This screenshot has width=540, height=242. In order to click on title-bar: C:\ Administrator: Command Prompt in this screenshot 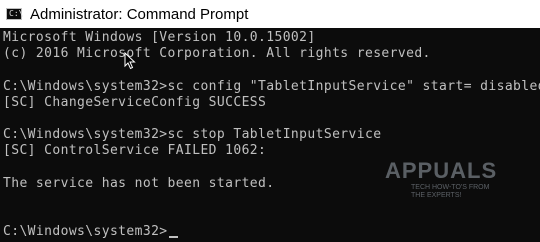, I will do `click(270, 14)`.